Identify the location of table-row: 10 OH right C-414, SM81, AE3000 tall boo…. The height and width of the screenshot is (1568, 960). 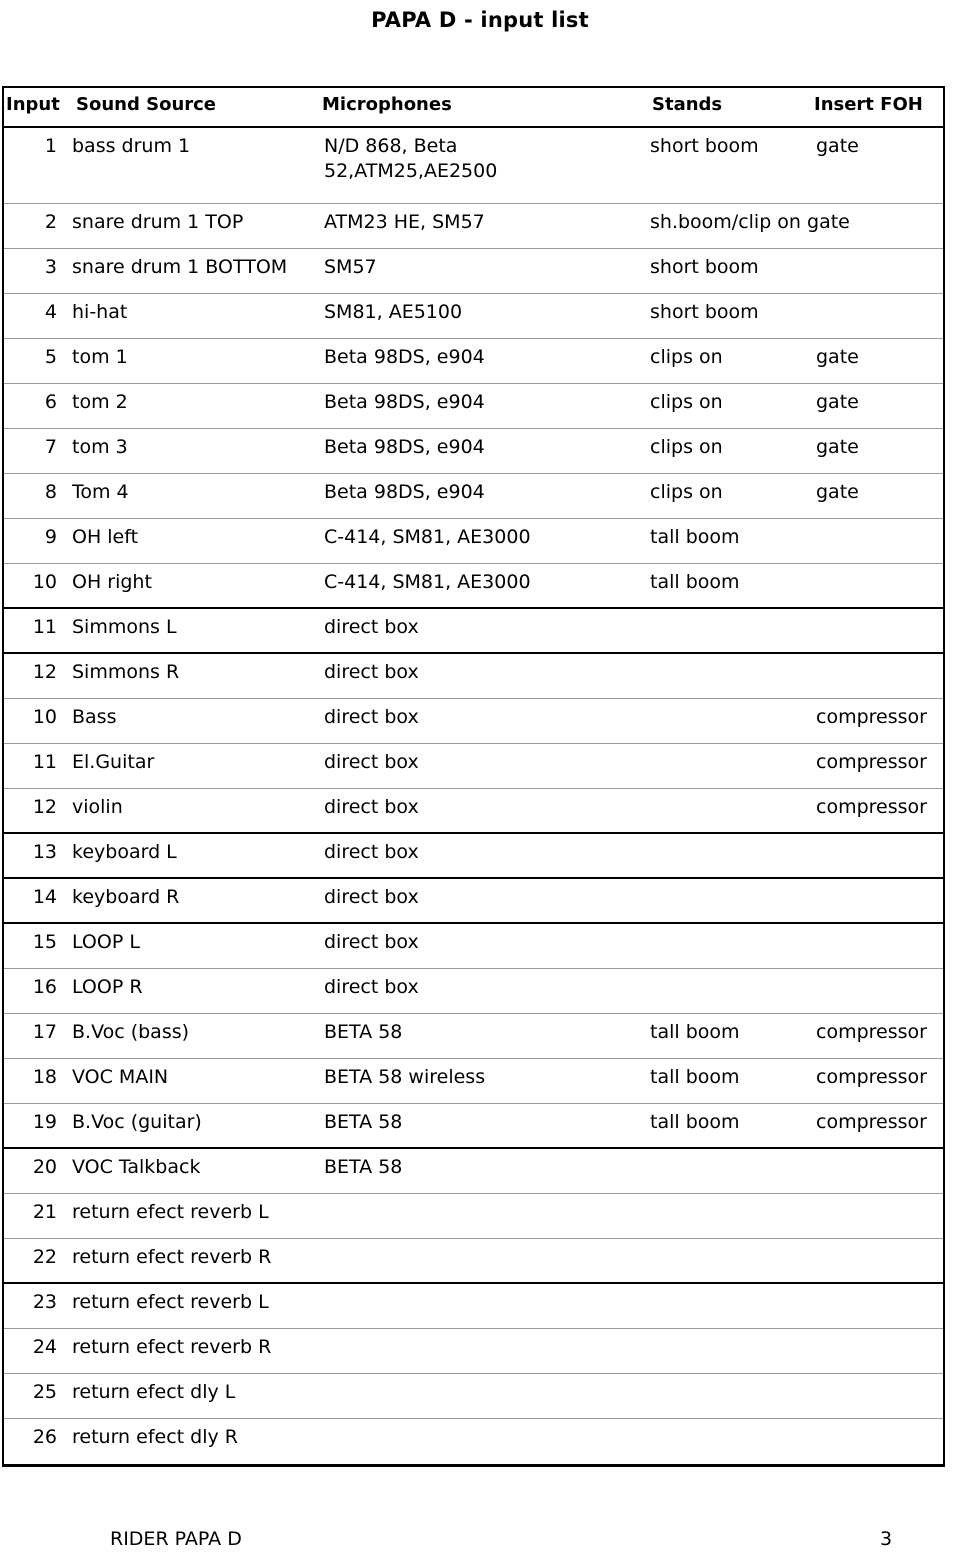
(473, 586).